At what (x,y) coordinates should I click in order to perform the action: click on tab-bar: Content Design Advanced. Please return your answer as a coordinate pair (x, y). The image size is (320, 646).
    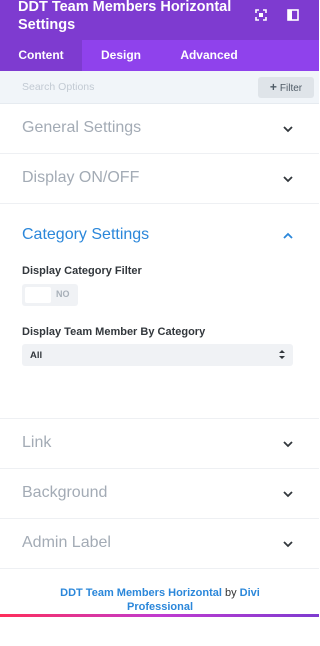
    Looking at the image, I should click on (159, 55).